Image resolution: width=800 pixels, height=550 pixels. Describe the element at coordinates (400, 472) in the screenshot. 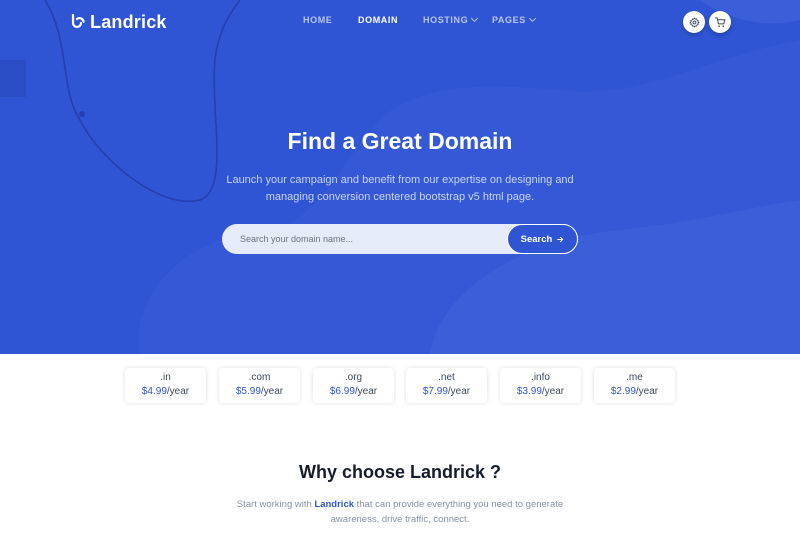

I see `section-title: Why choose Landrick ?` at that location.